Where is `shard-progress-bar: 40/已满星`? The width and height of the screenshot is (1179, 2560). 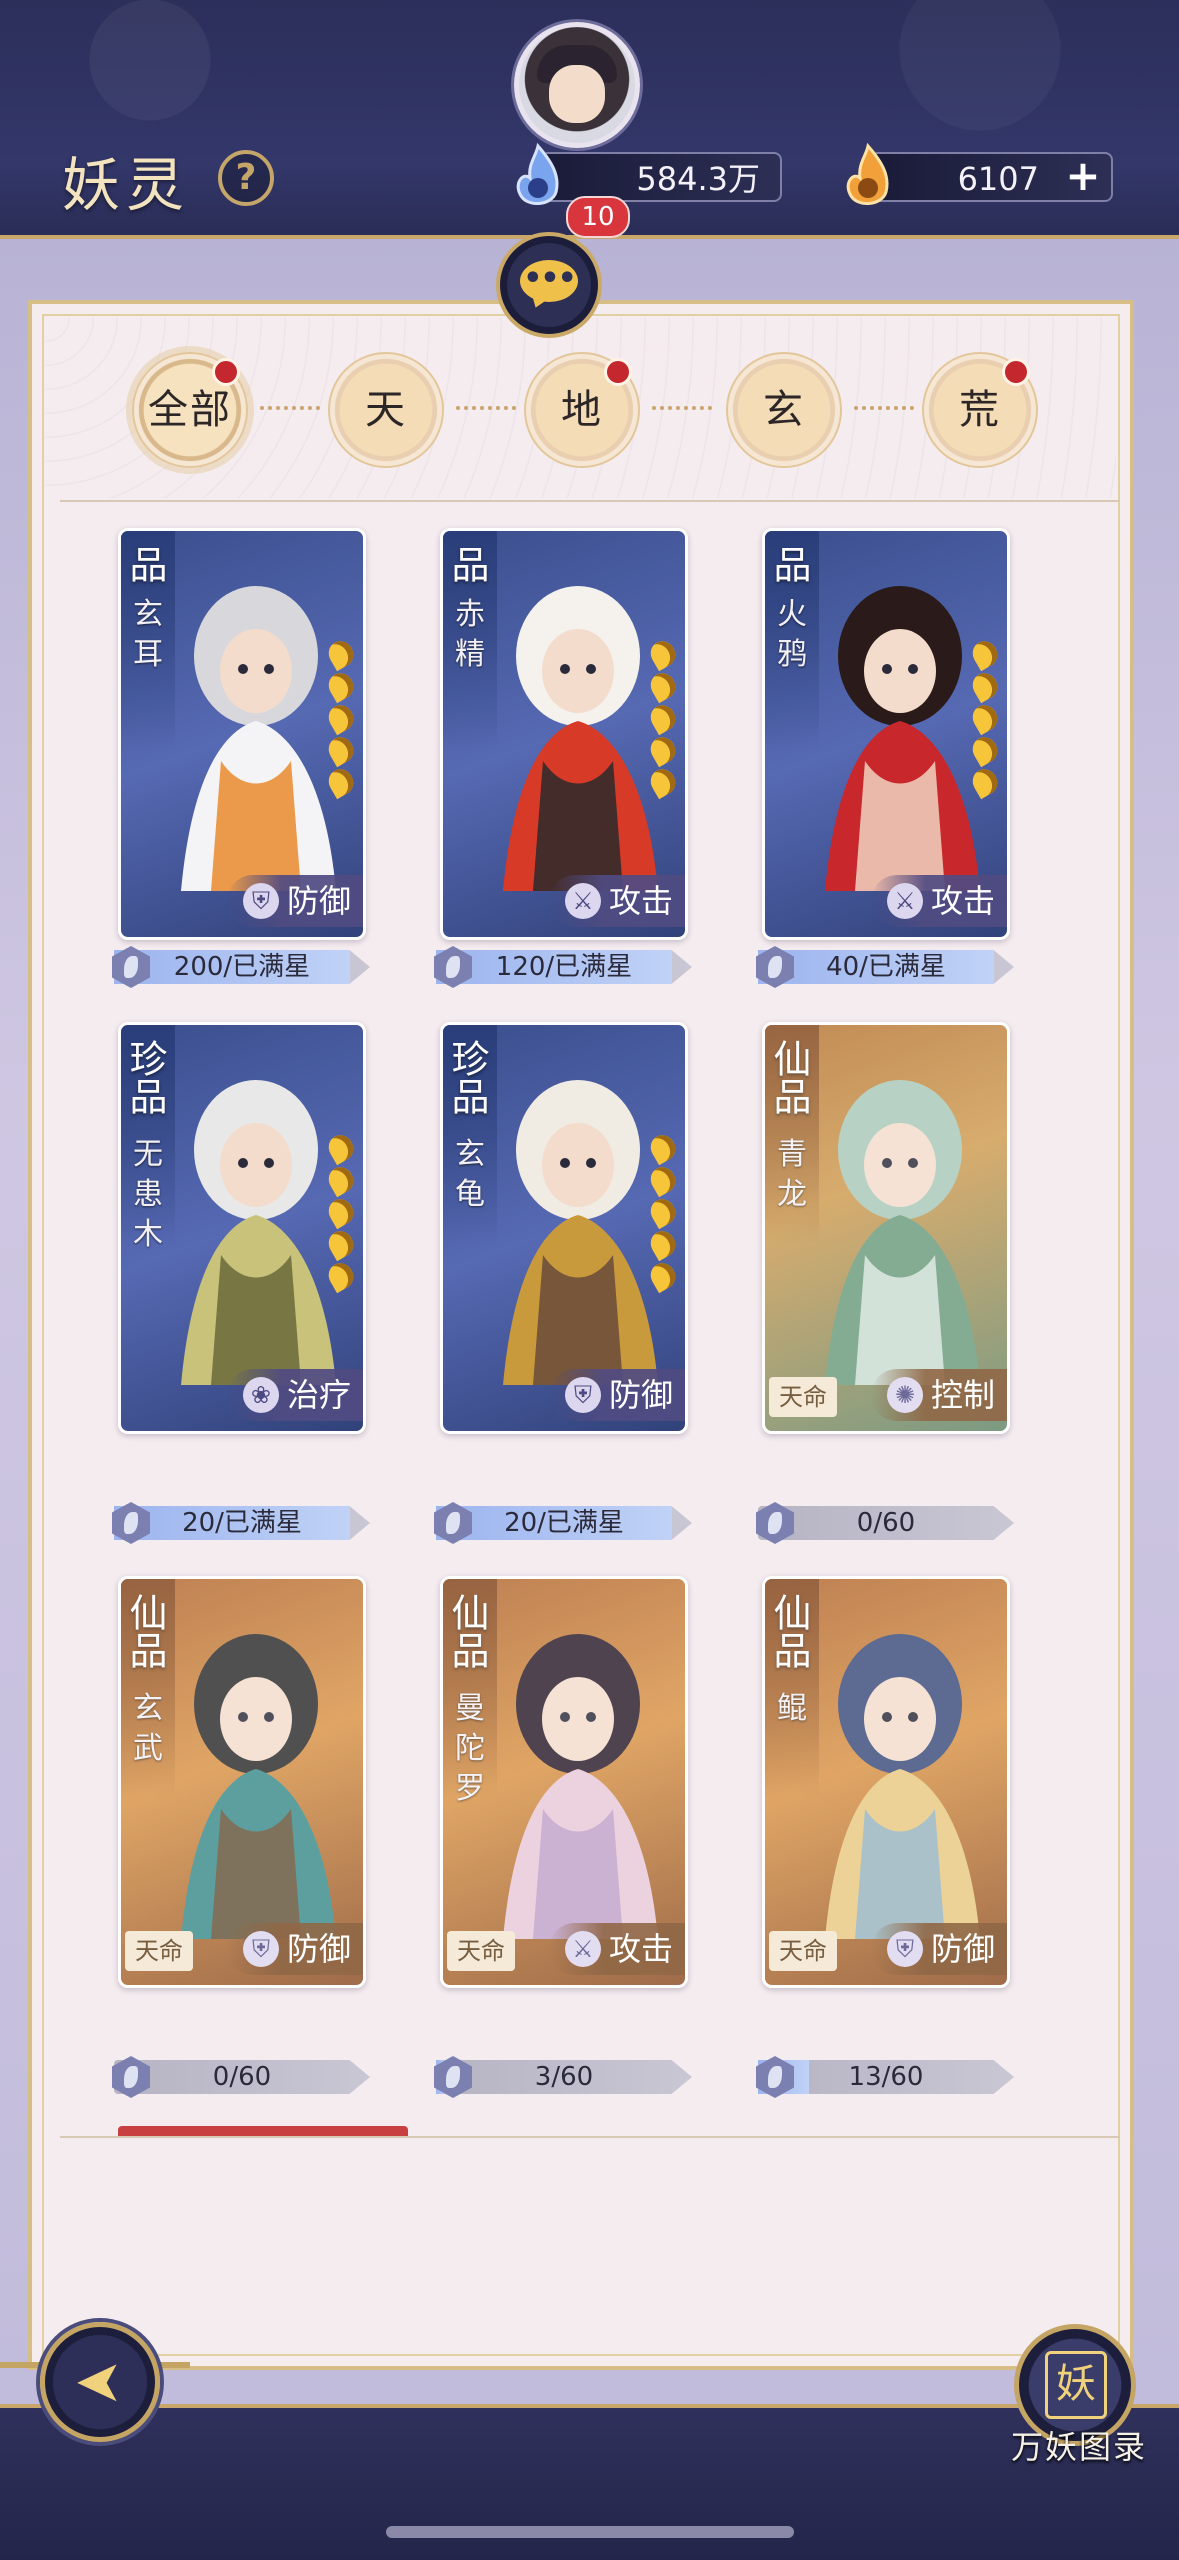
shard-progress-bar: 40/已满星 is located at coordinates (886, 967).